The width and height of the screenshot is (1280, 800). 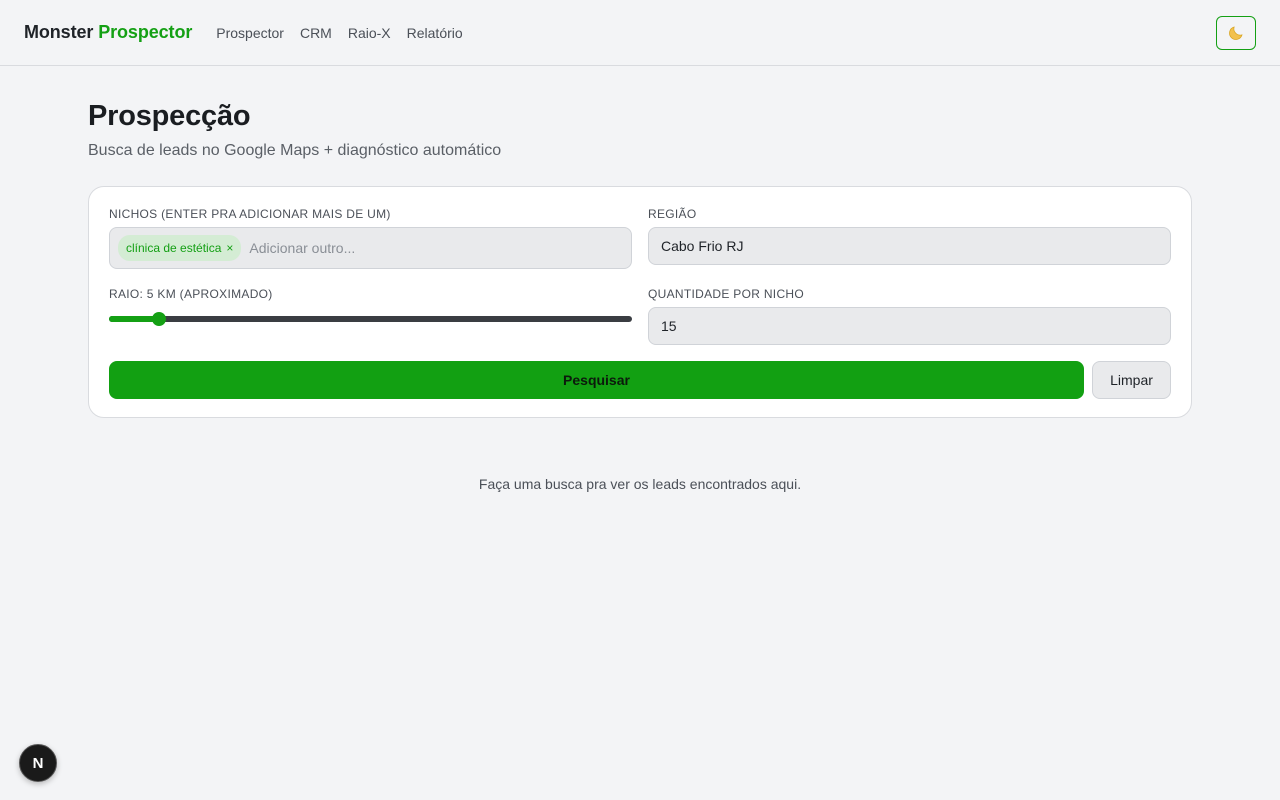 What do you see at coordinates (316, 33) in the screenshot?
I see `nav-link-crm: CRM` at bounding box center [316, 33].